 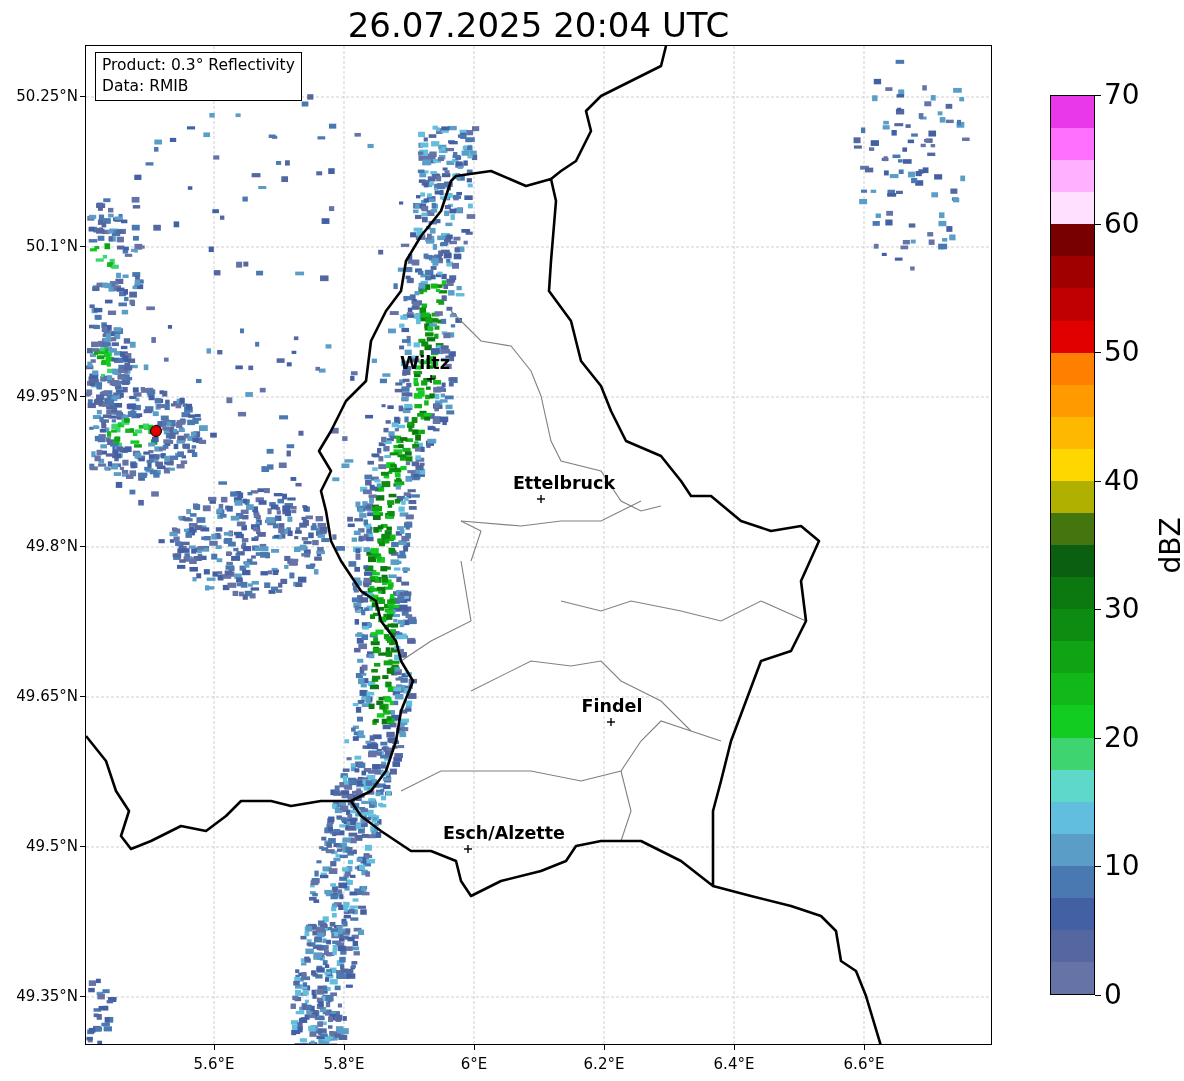 I want to click on axis-tick-label: 49.65°N, so click(x=47, y=696).